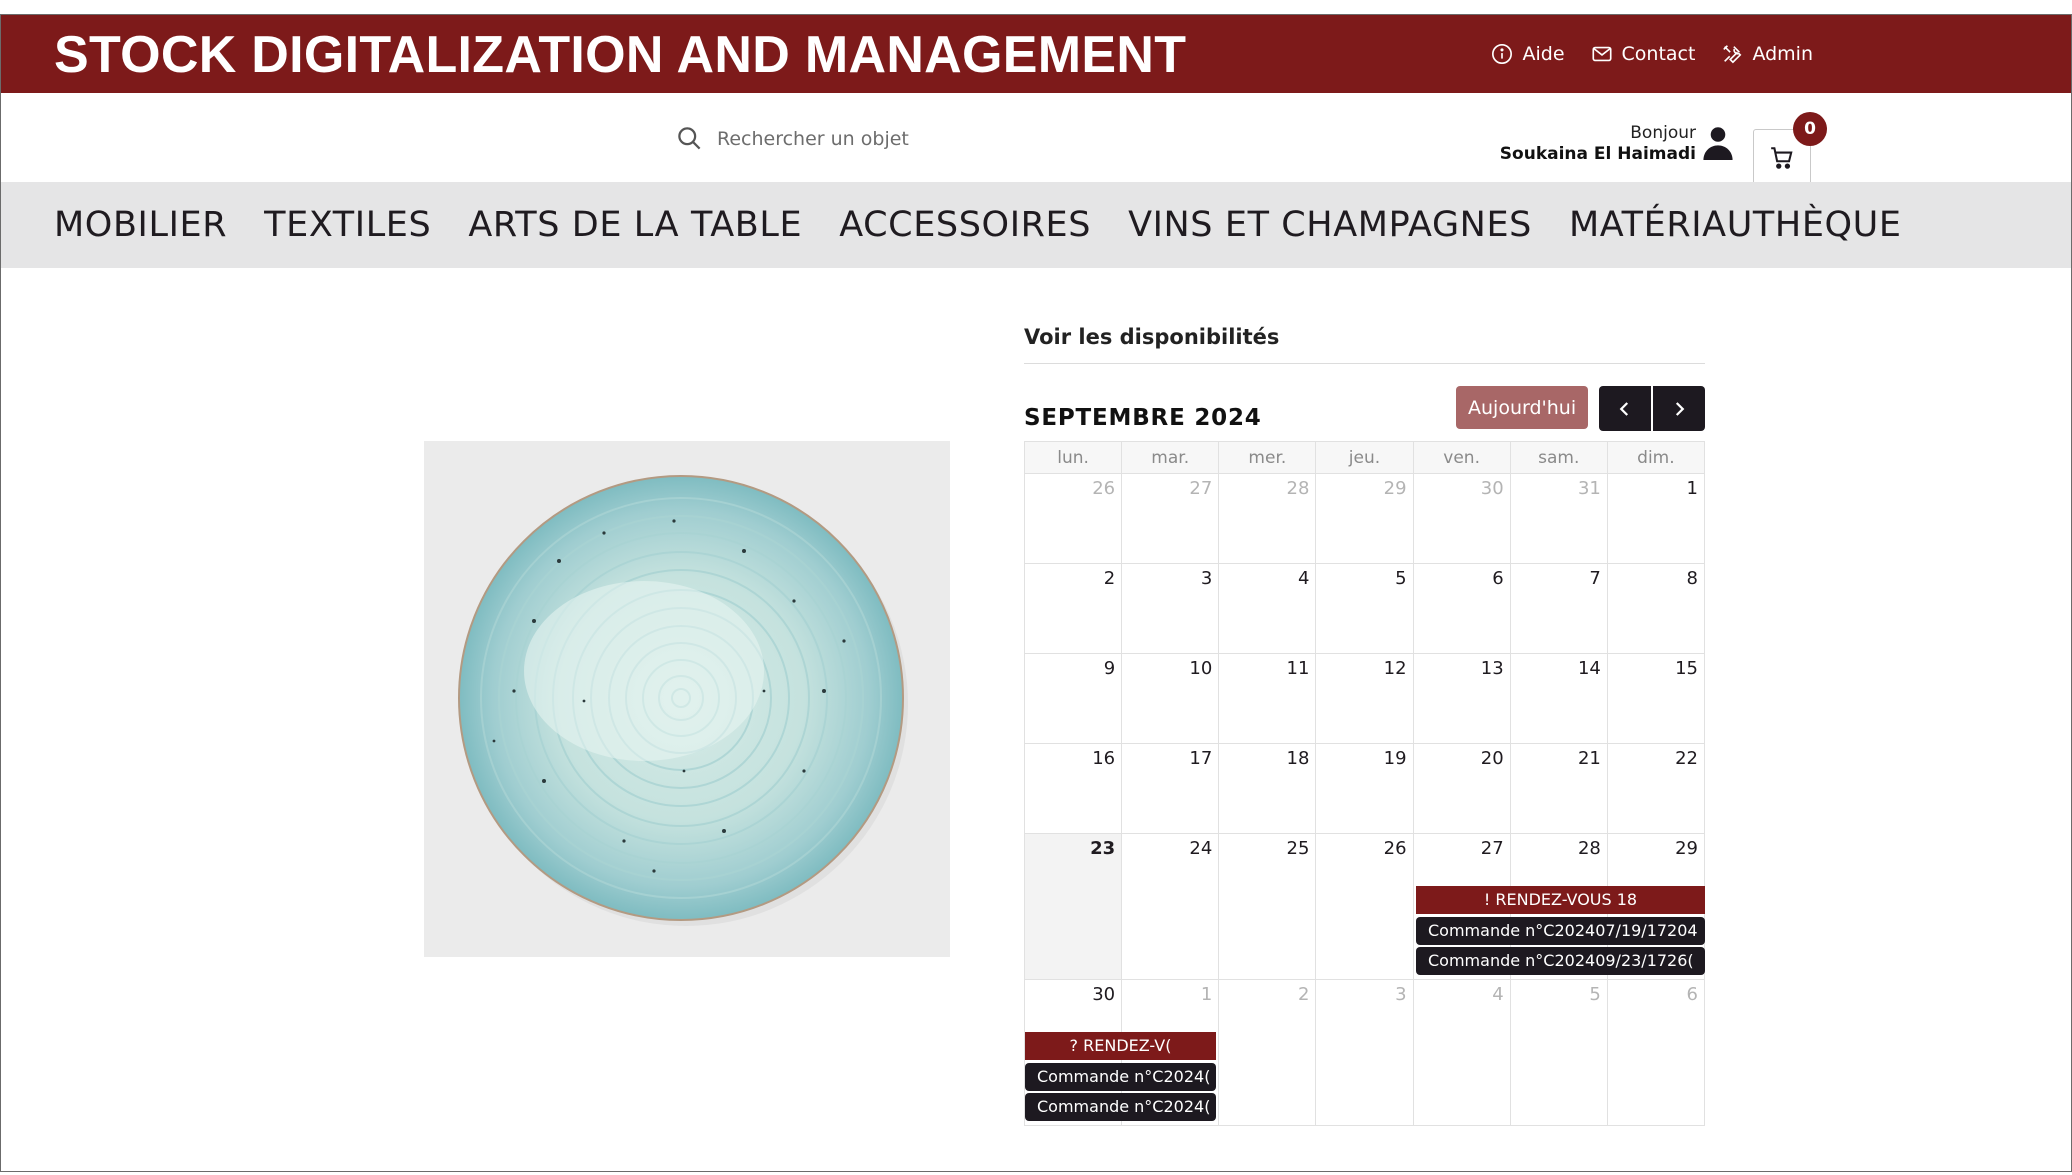 Image resolution: width=2072 pixels, height=1175 pixels. What do you see at coordinates (1560, 900) in the screenshot?
I see `event-rendezvous: ! RENDEZ-VOUS 18` at bounding box center [1560, 900].